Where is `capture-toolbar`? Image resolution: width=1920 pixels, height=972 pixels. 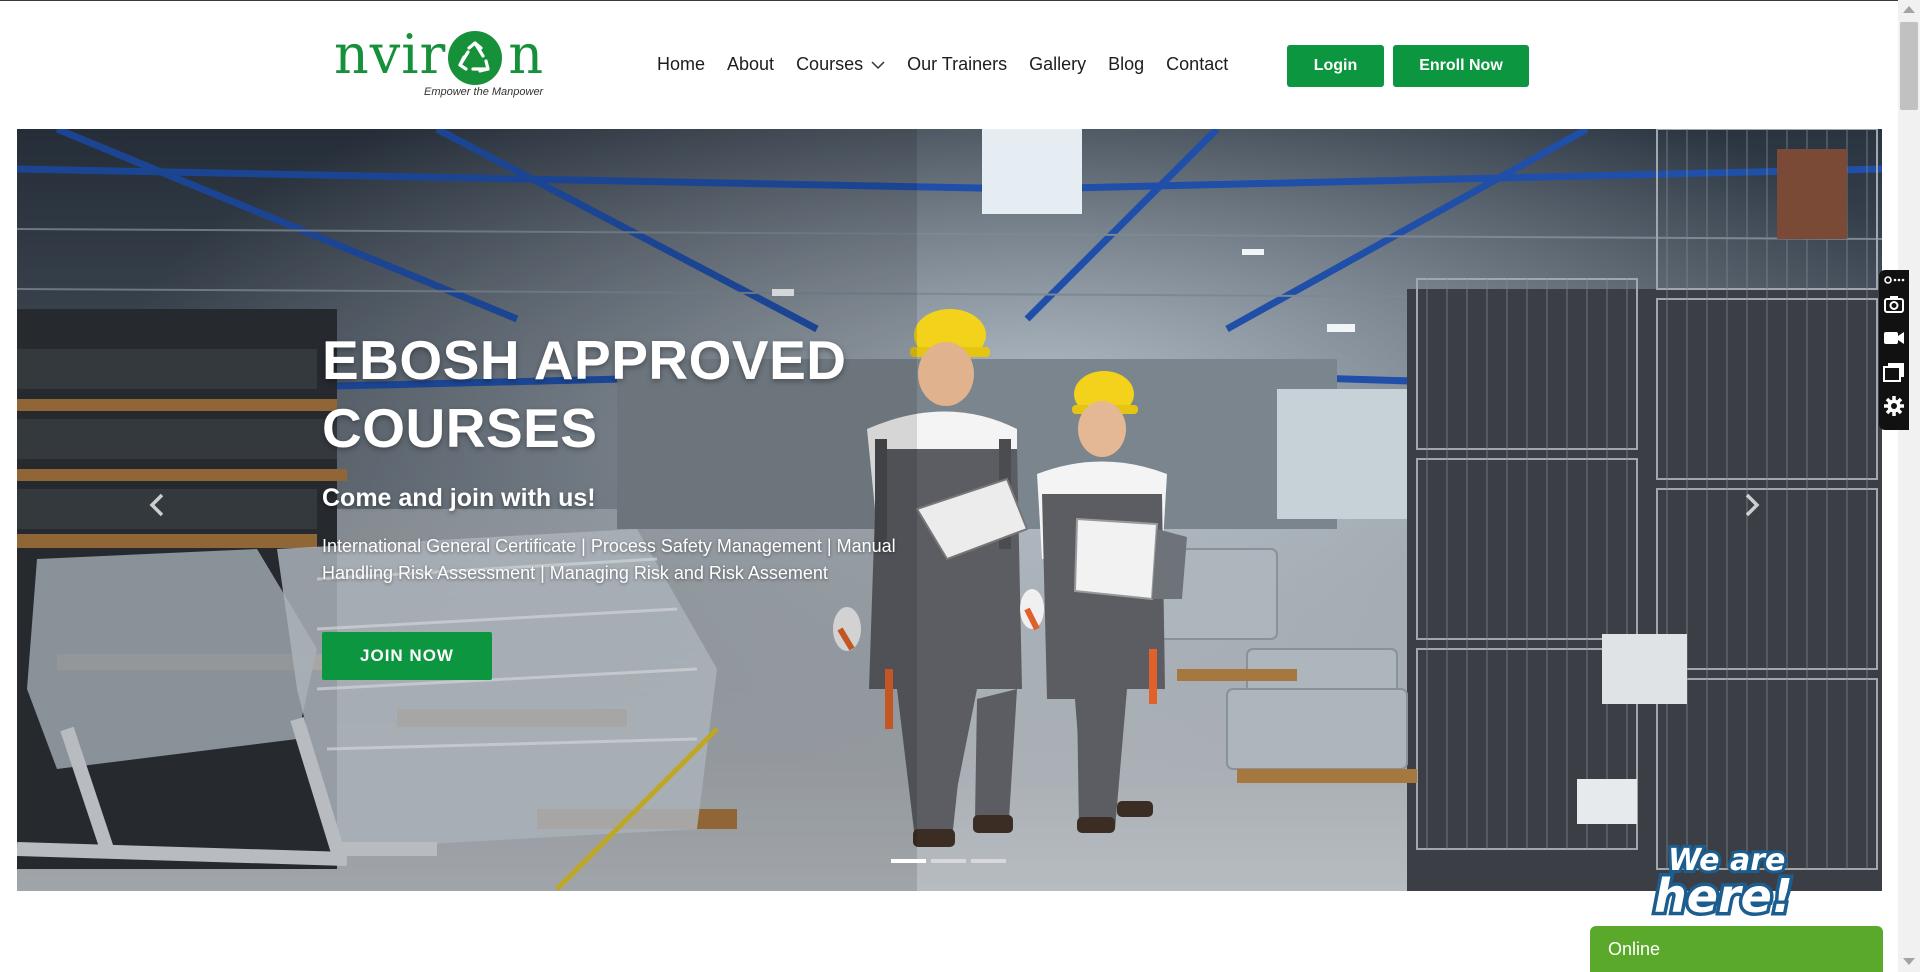 capture-toolbar is located at coordinates (1894, 350).